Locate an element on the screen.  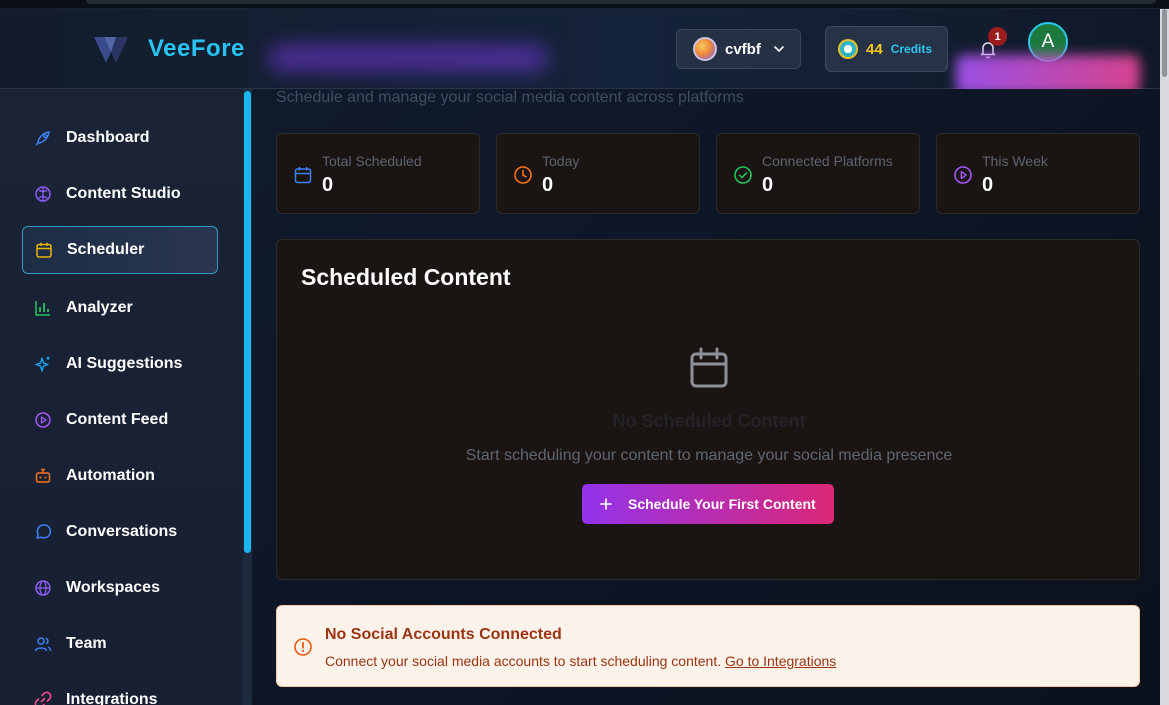
sidebar-item-conversations: Conversations is located at coordinates (120, 532).